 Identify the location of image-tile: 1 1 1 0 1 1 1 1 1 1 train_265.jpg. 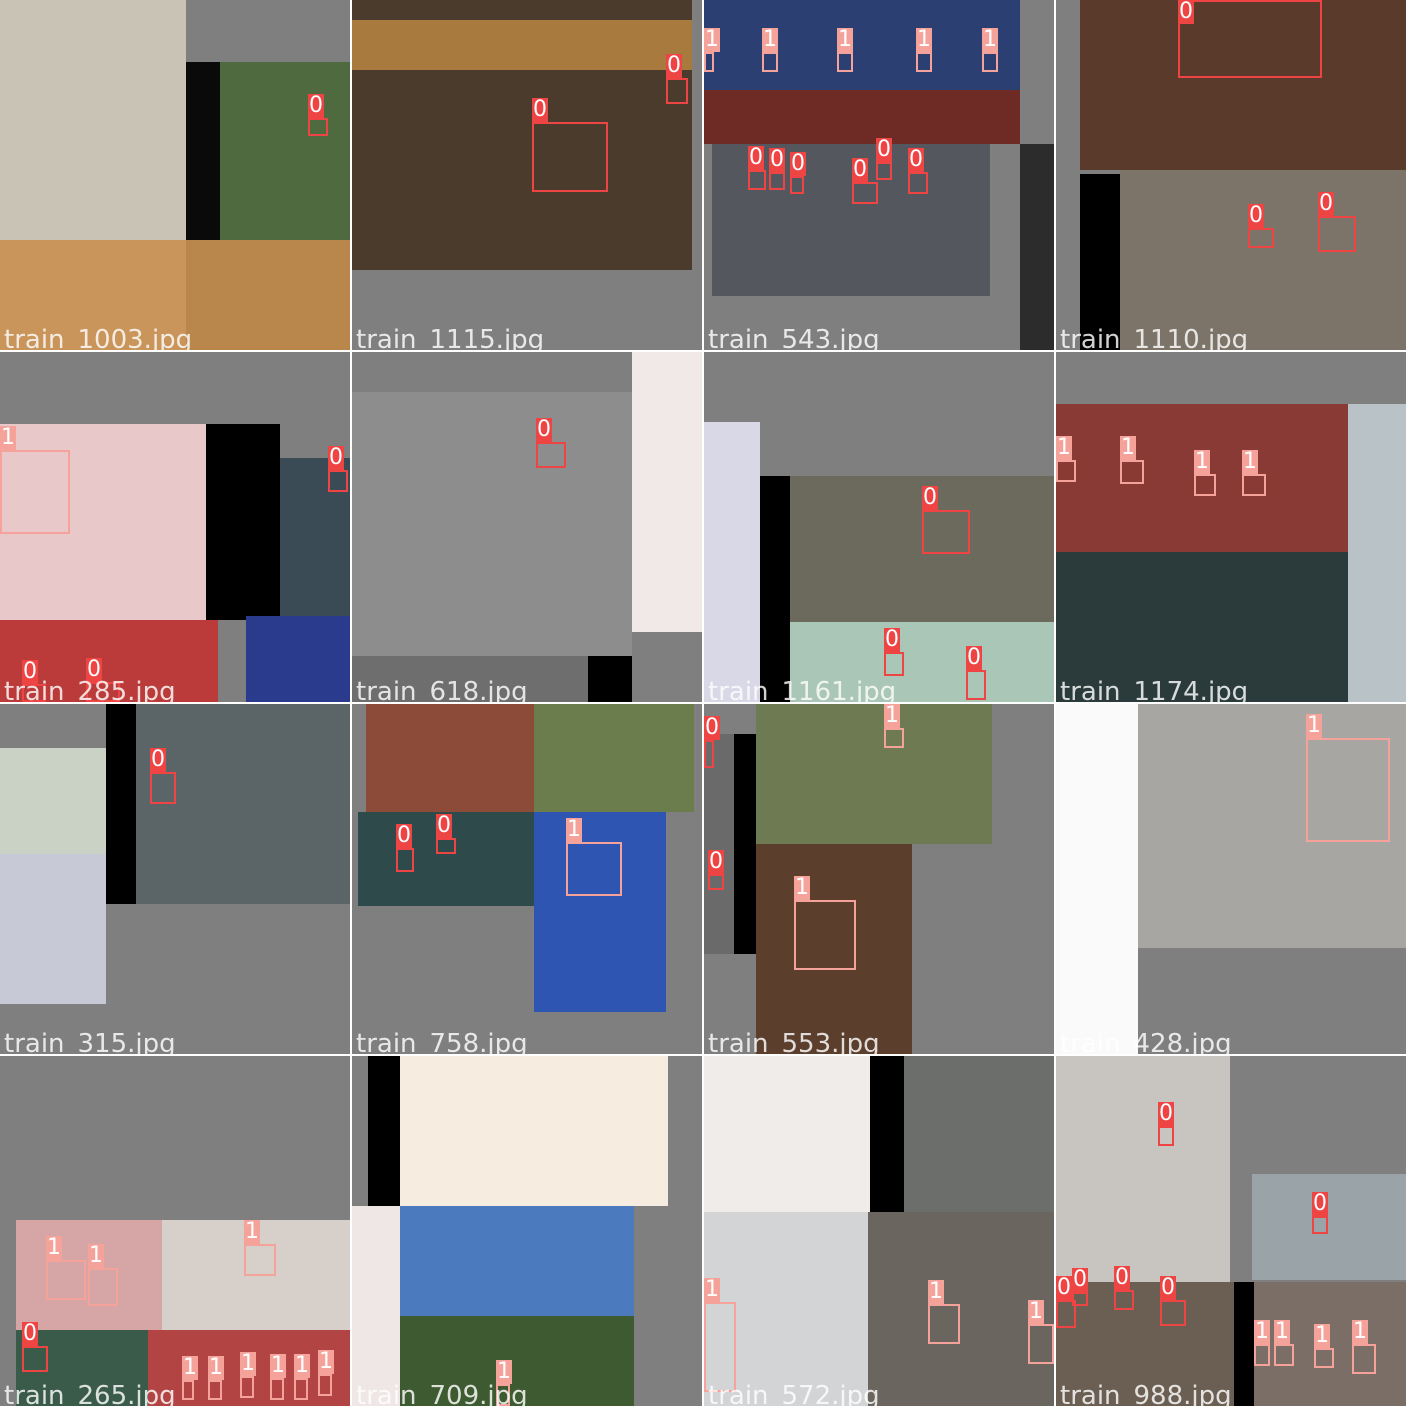
(175, 1231).